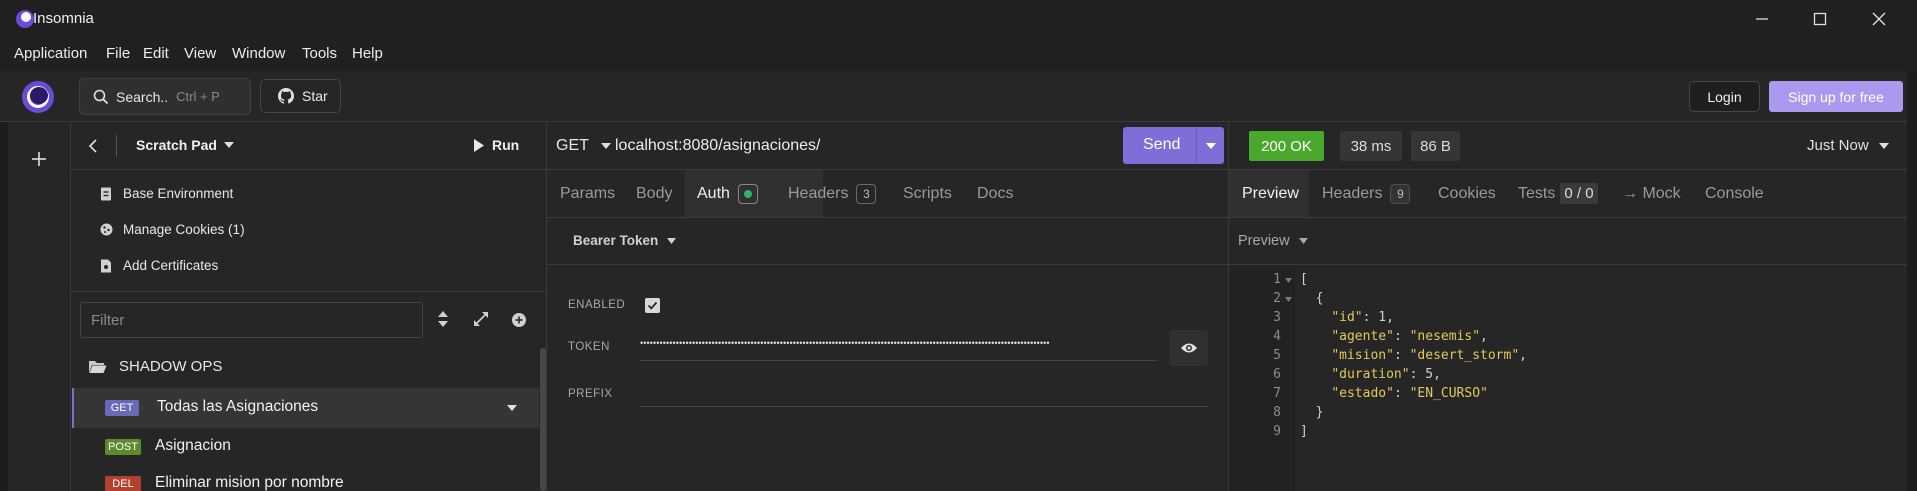 This screenshot has width=1917, height=491. I want to click on line-number: 3, so click(1277, 317).